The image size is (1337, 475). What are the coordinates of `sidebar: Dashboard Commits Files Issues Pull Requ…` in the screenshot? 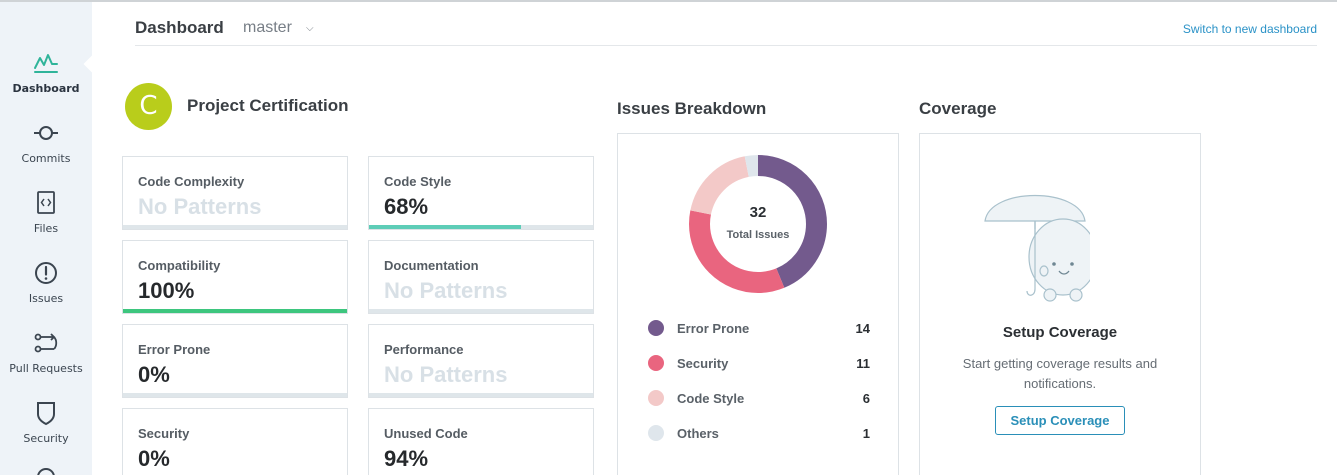 It's located at (50, 238).